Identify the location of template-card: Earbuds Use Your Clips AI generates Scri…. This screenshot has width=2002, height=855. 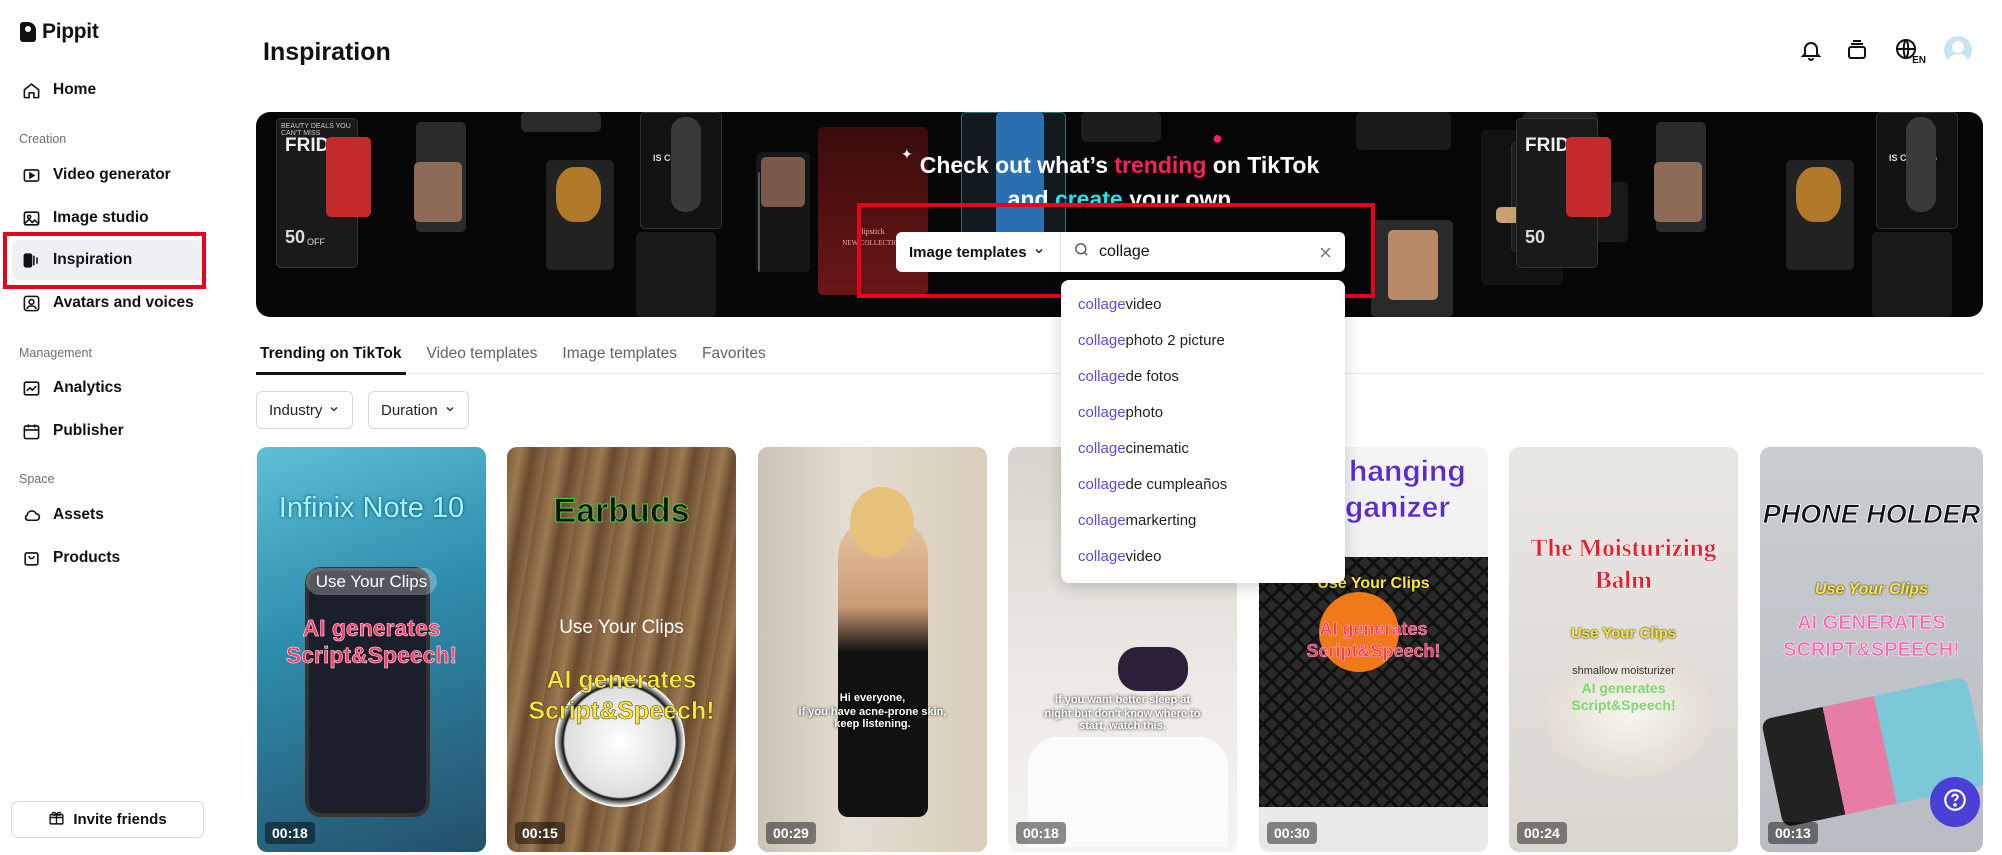
(621, 649).